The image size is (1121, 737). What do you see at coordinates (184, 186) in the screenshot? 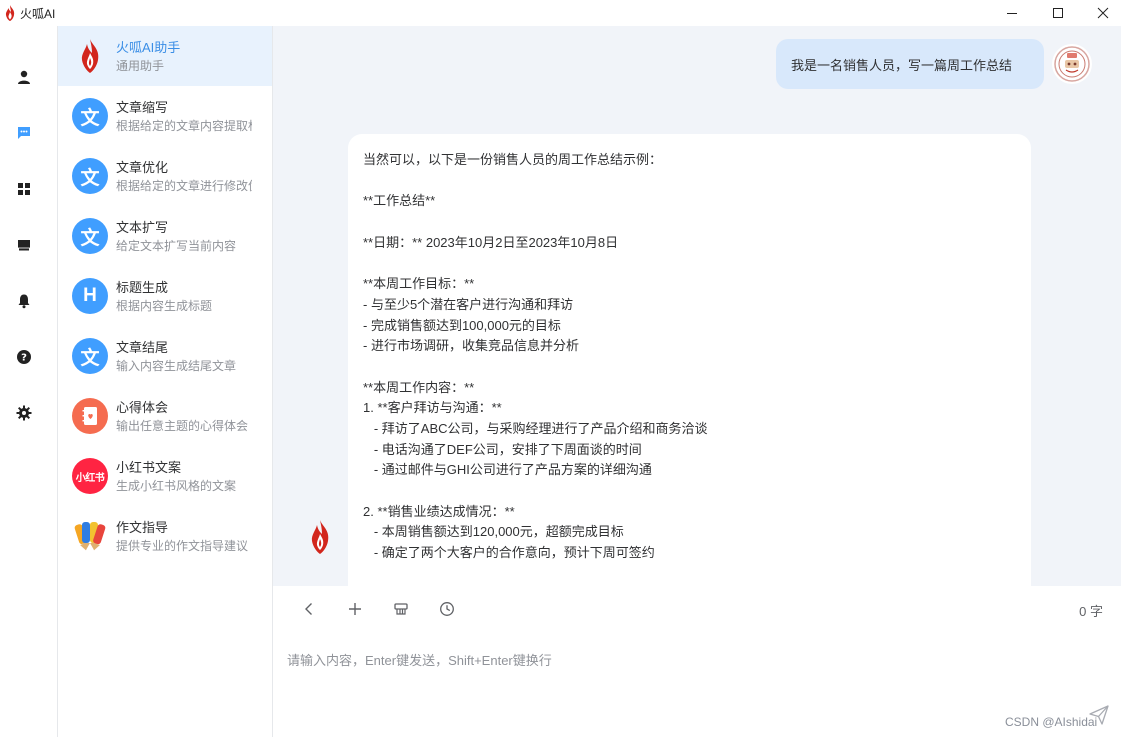
I see `assistant-desc: 根据给定的文章进行修改优` at bounding box center [184, 186].